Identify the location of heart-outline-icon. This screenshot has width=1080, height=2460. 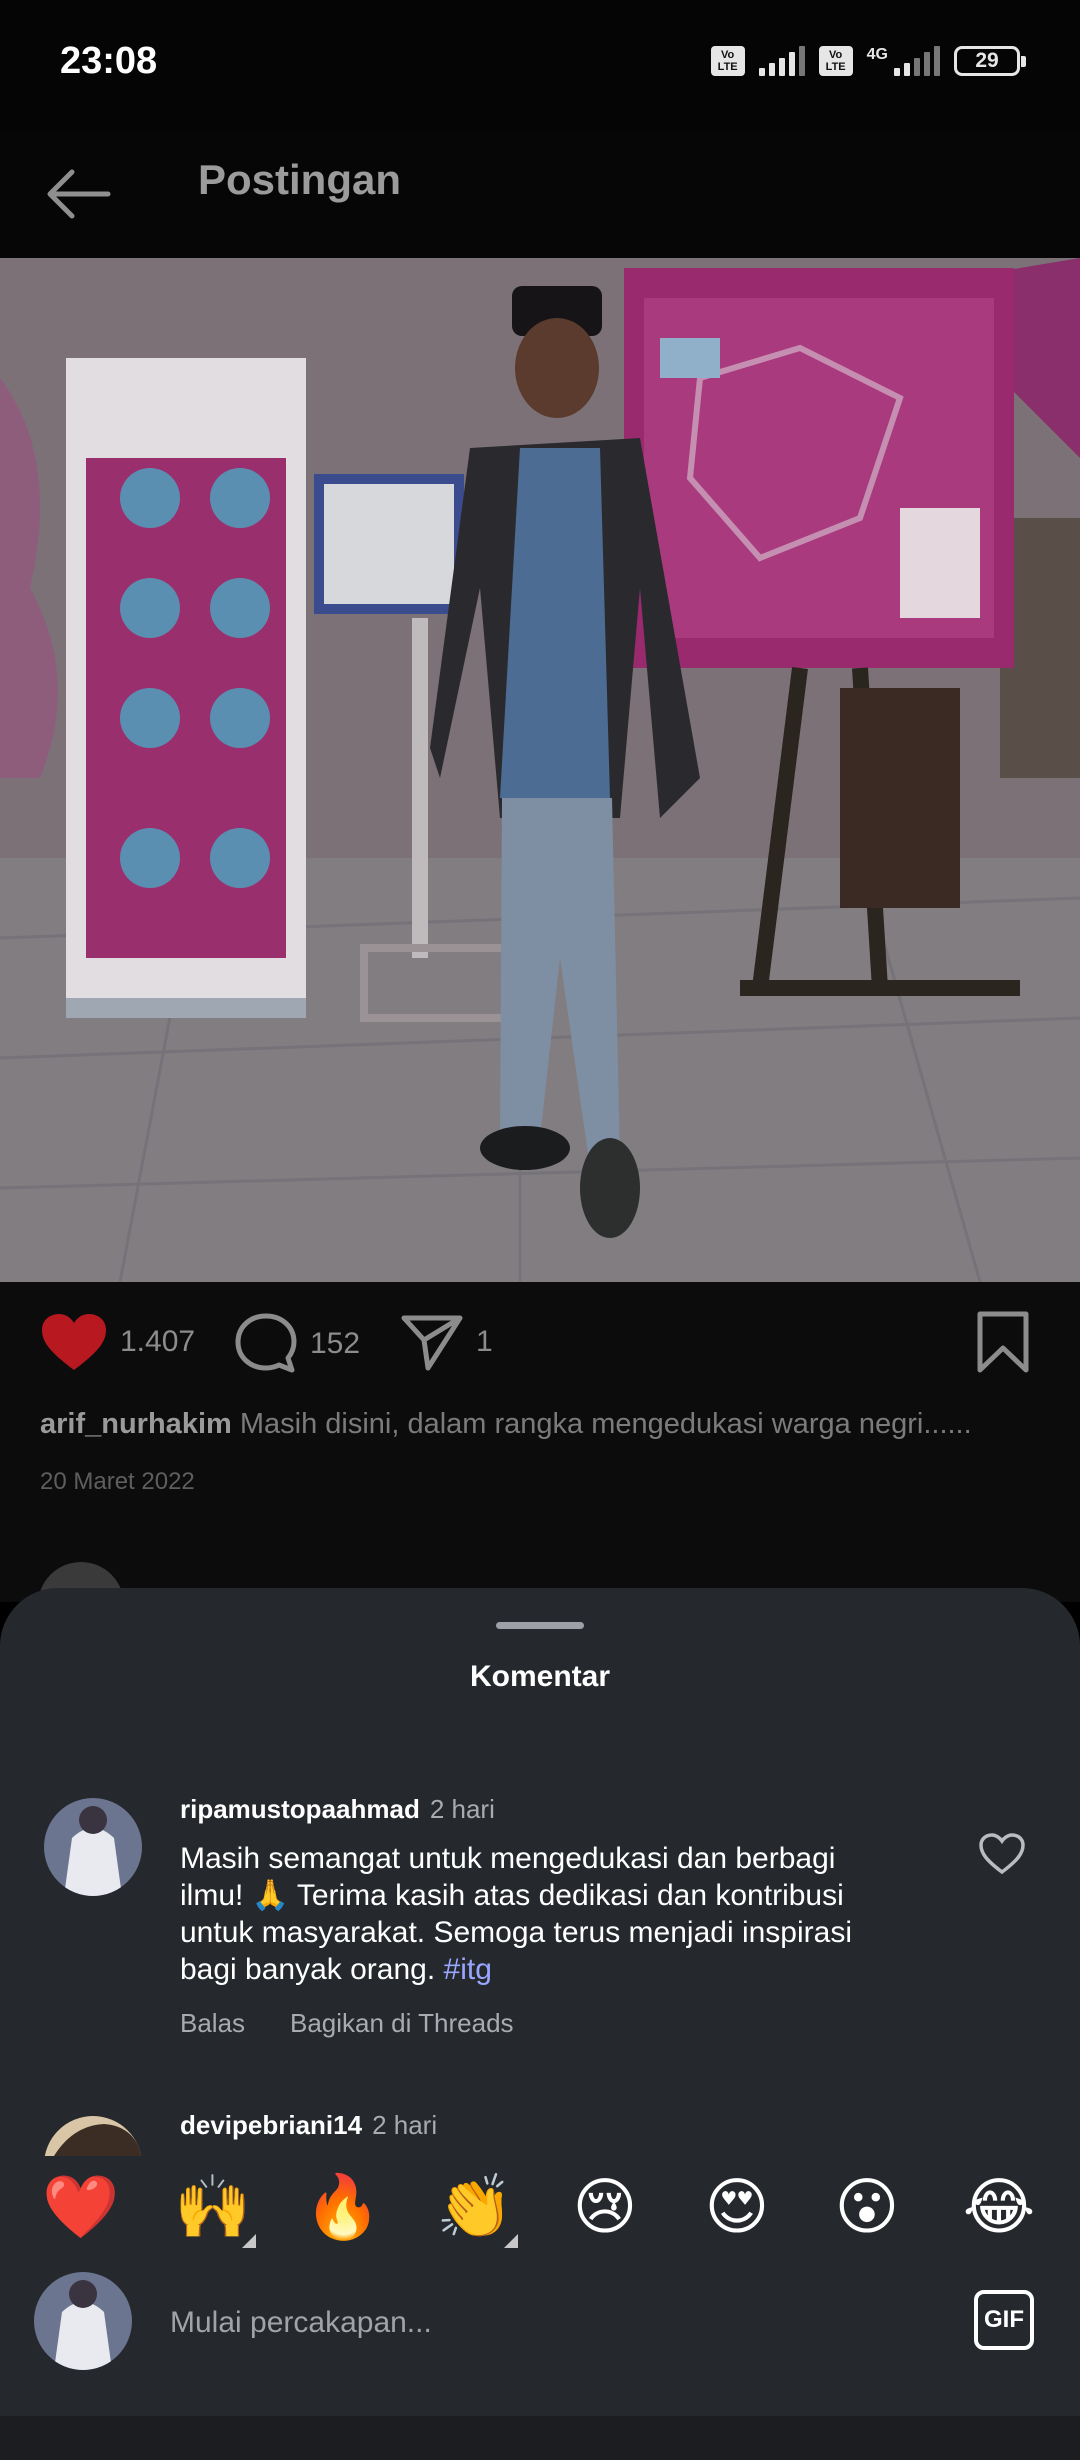
(1002, 1854).